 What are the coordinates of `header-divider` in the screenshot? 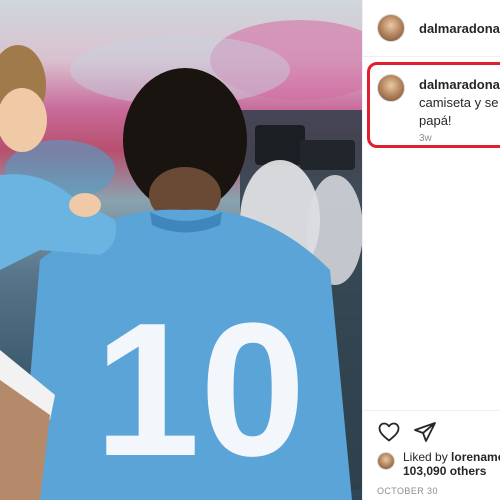 It's located at (431, 56).